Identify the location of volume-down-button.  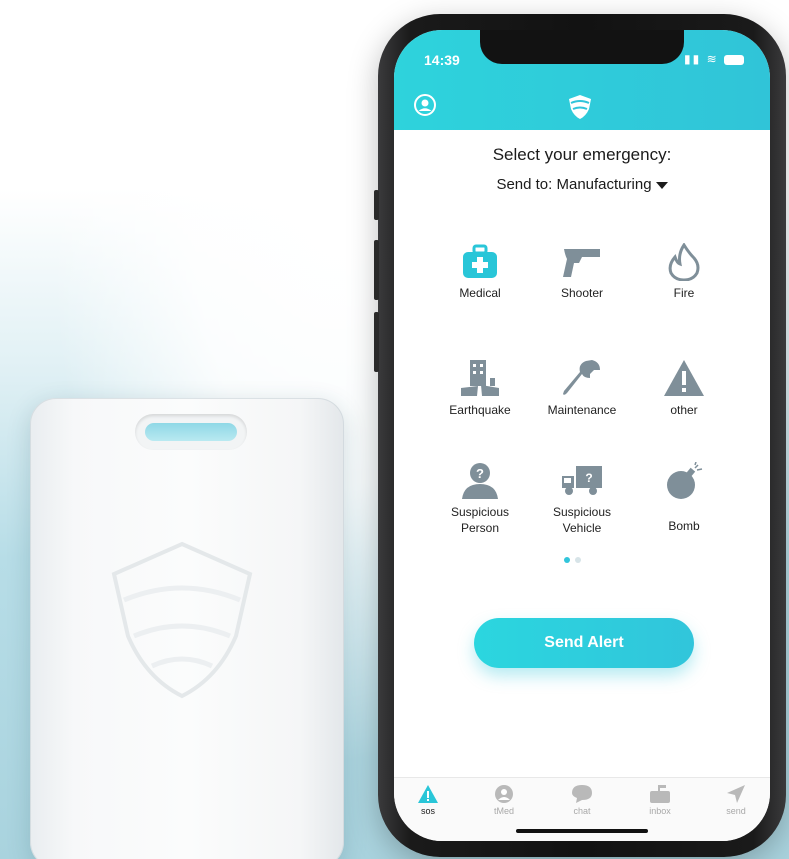
(376, 342).